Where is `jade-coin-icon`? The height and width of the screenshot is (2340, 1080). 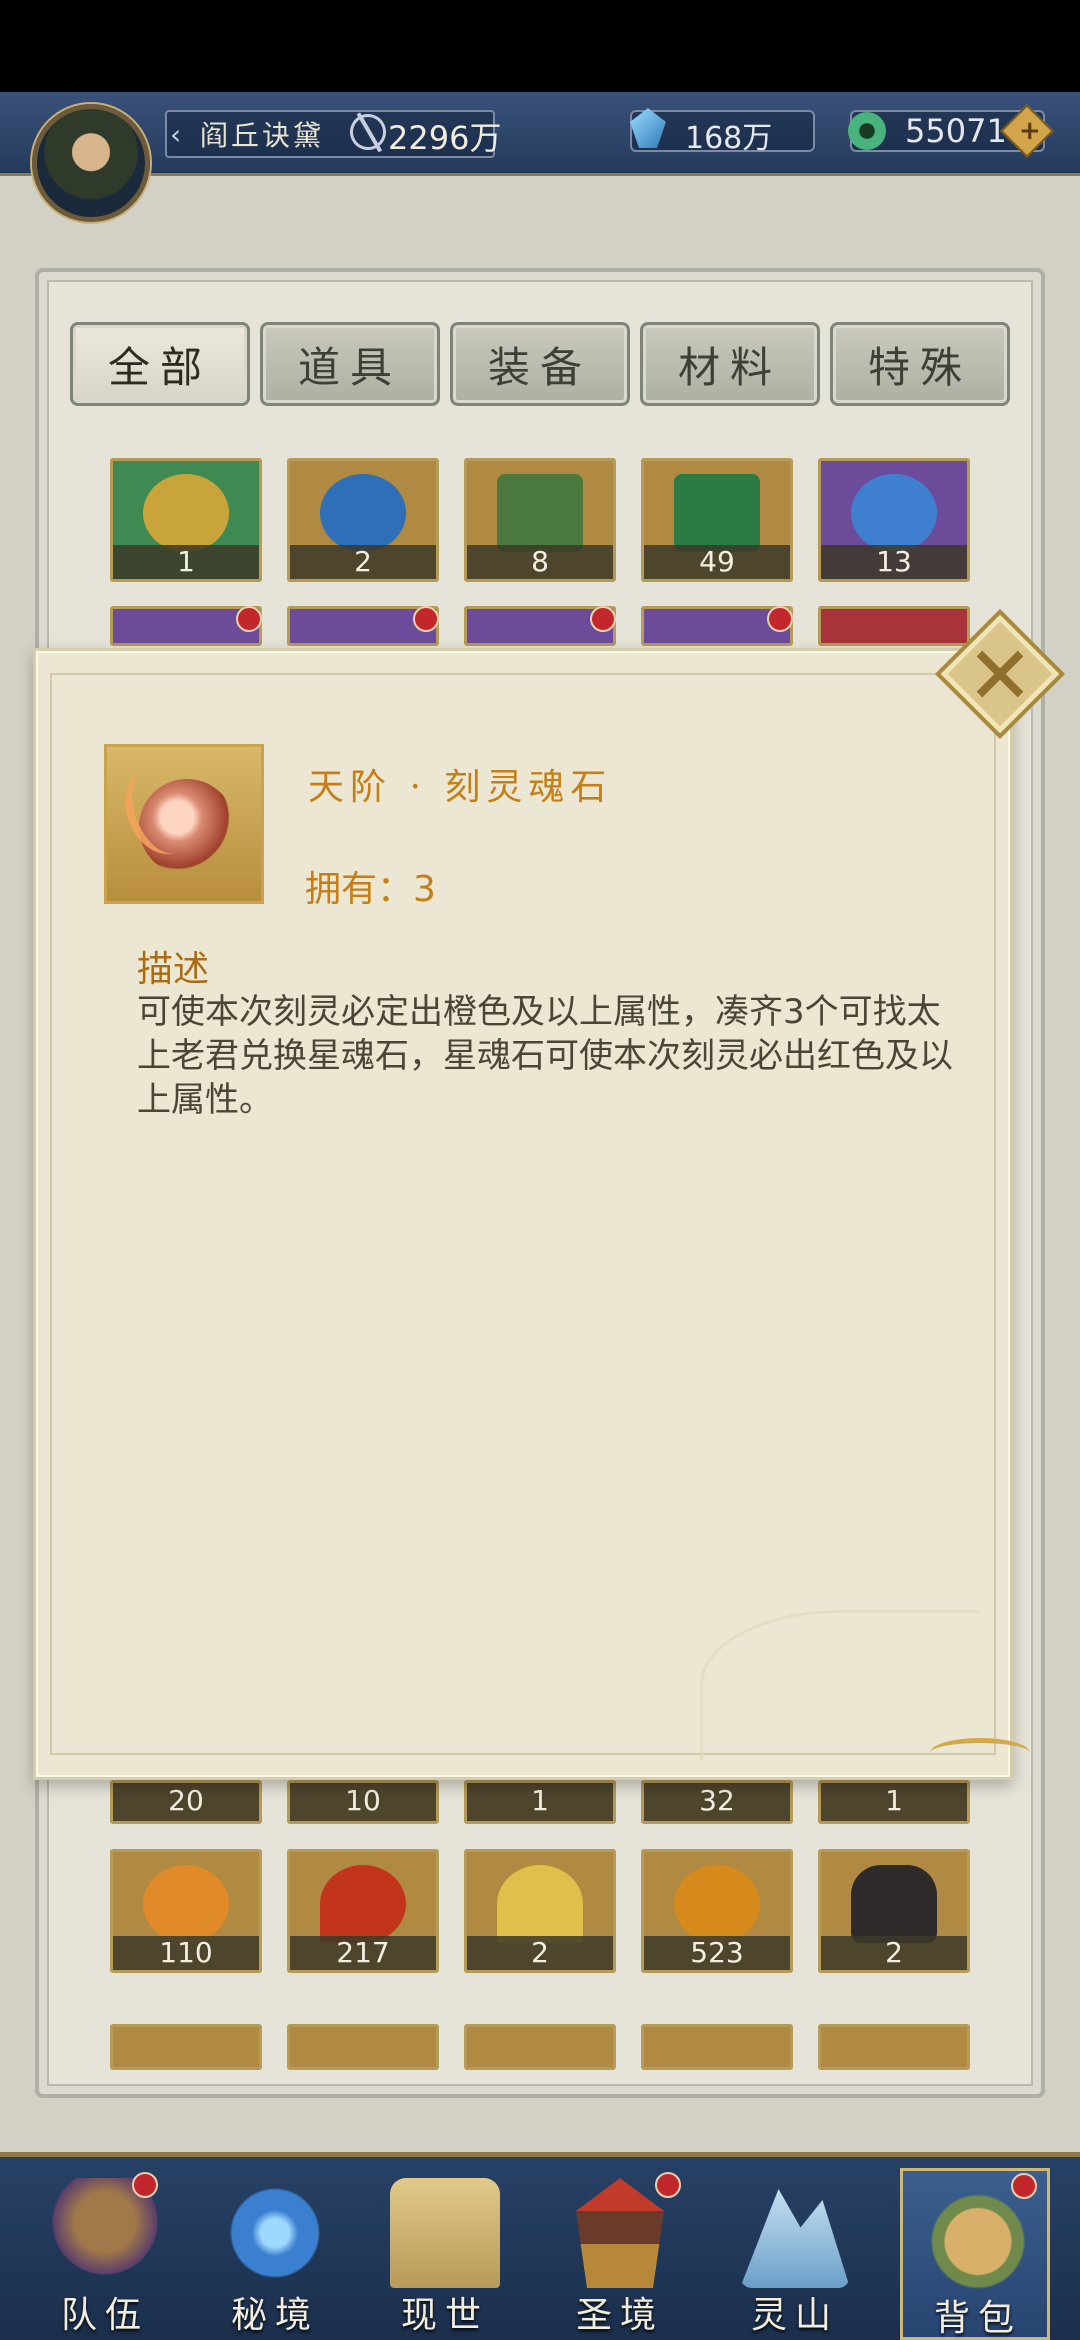 jade-coin-icon is located at coordinates (867, 131).